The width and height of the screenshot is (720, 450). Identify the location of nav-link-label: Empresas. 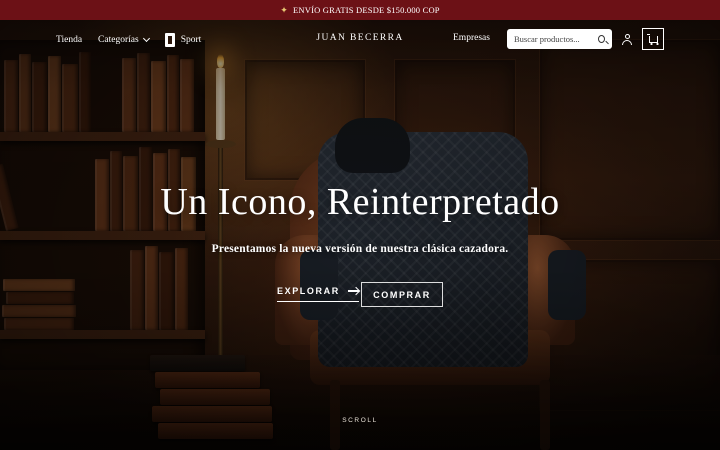
(471, 38).